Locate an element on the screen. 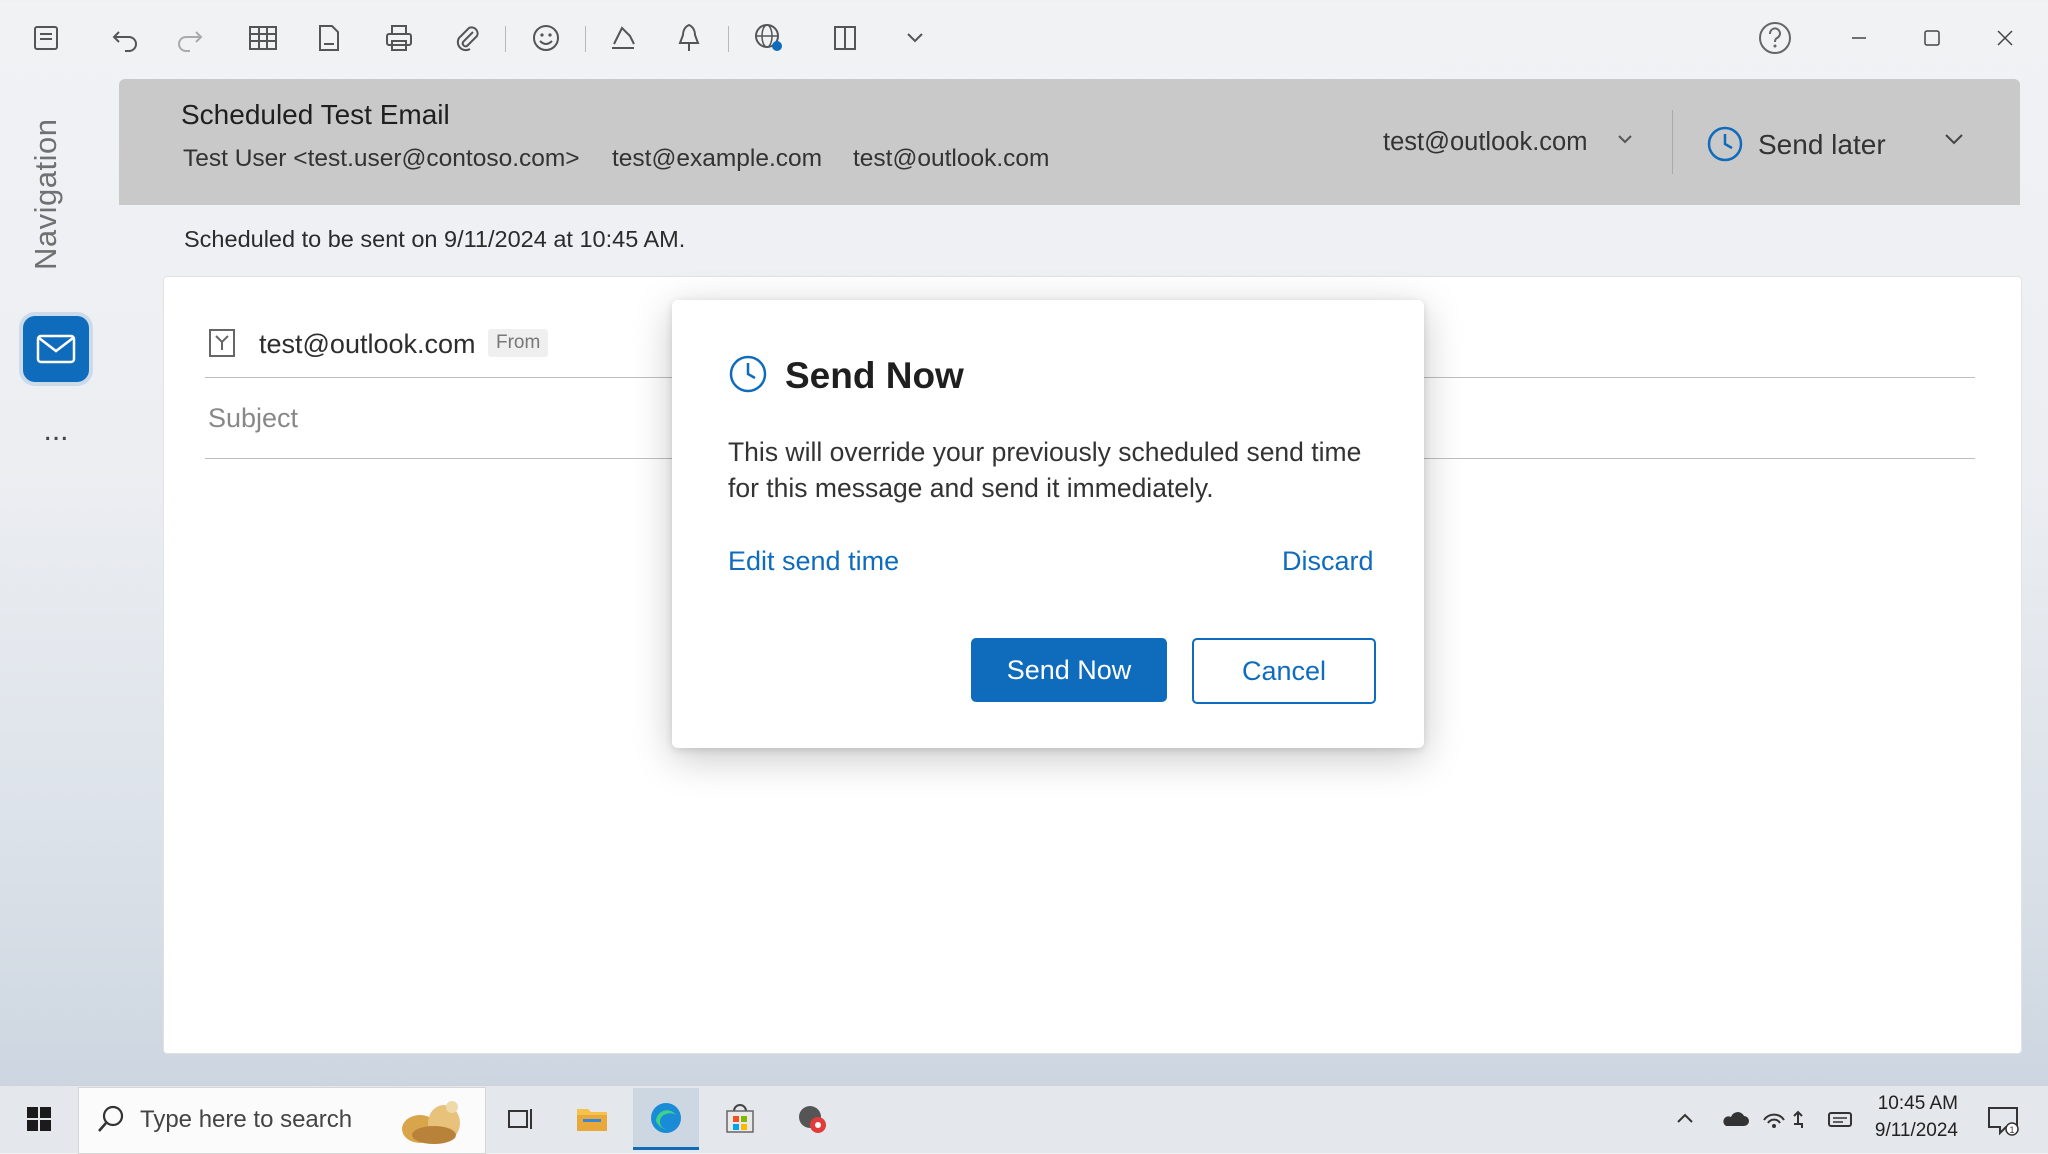 The width and height of the screenshot is (2048, 1154). from-email: test@outlook.com is located at coordinates (367, 344).